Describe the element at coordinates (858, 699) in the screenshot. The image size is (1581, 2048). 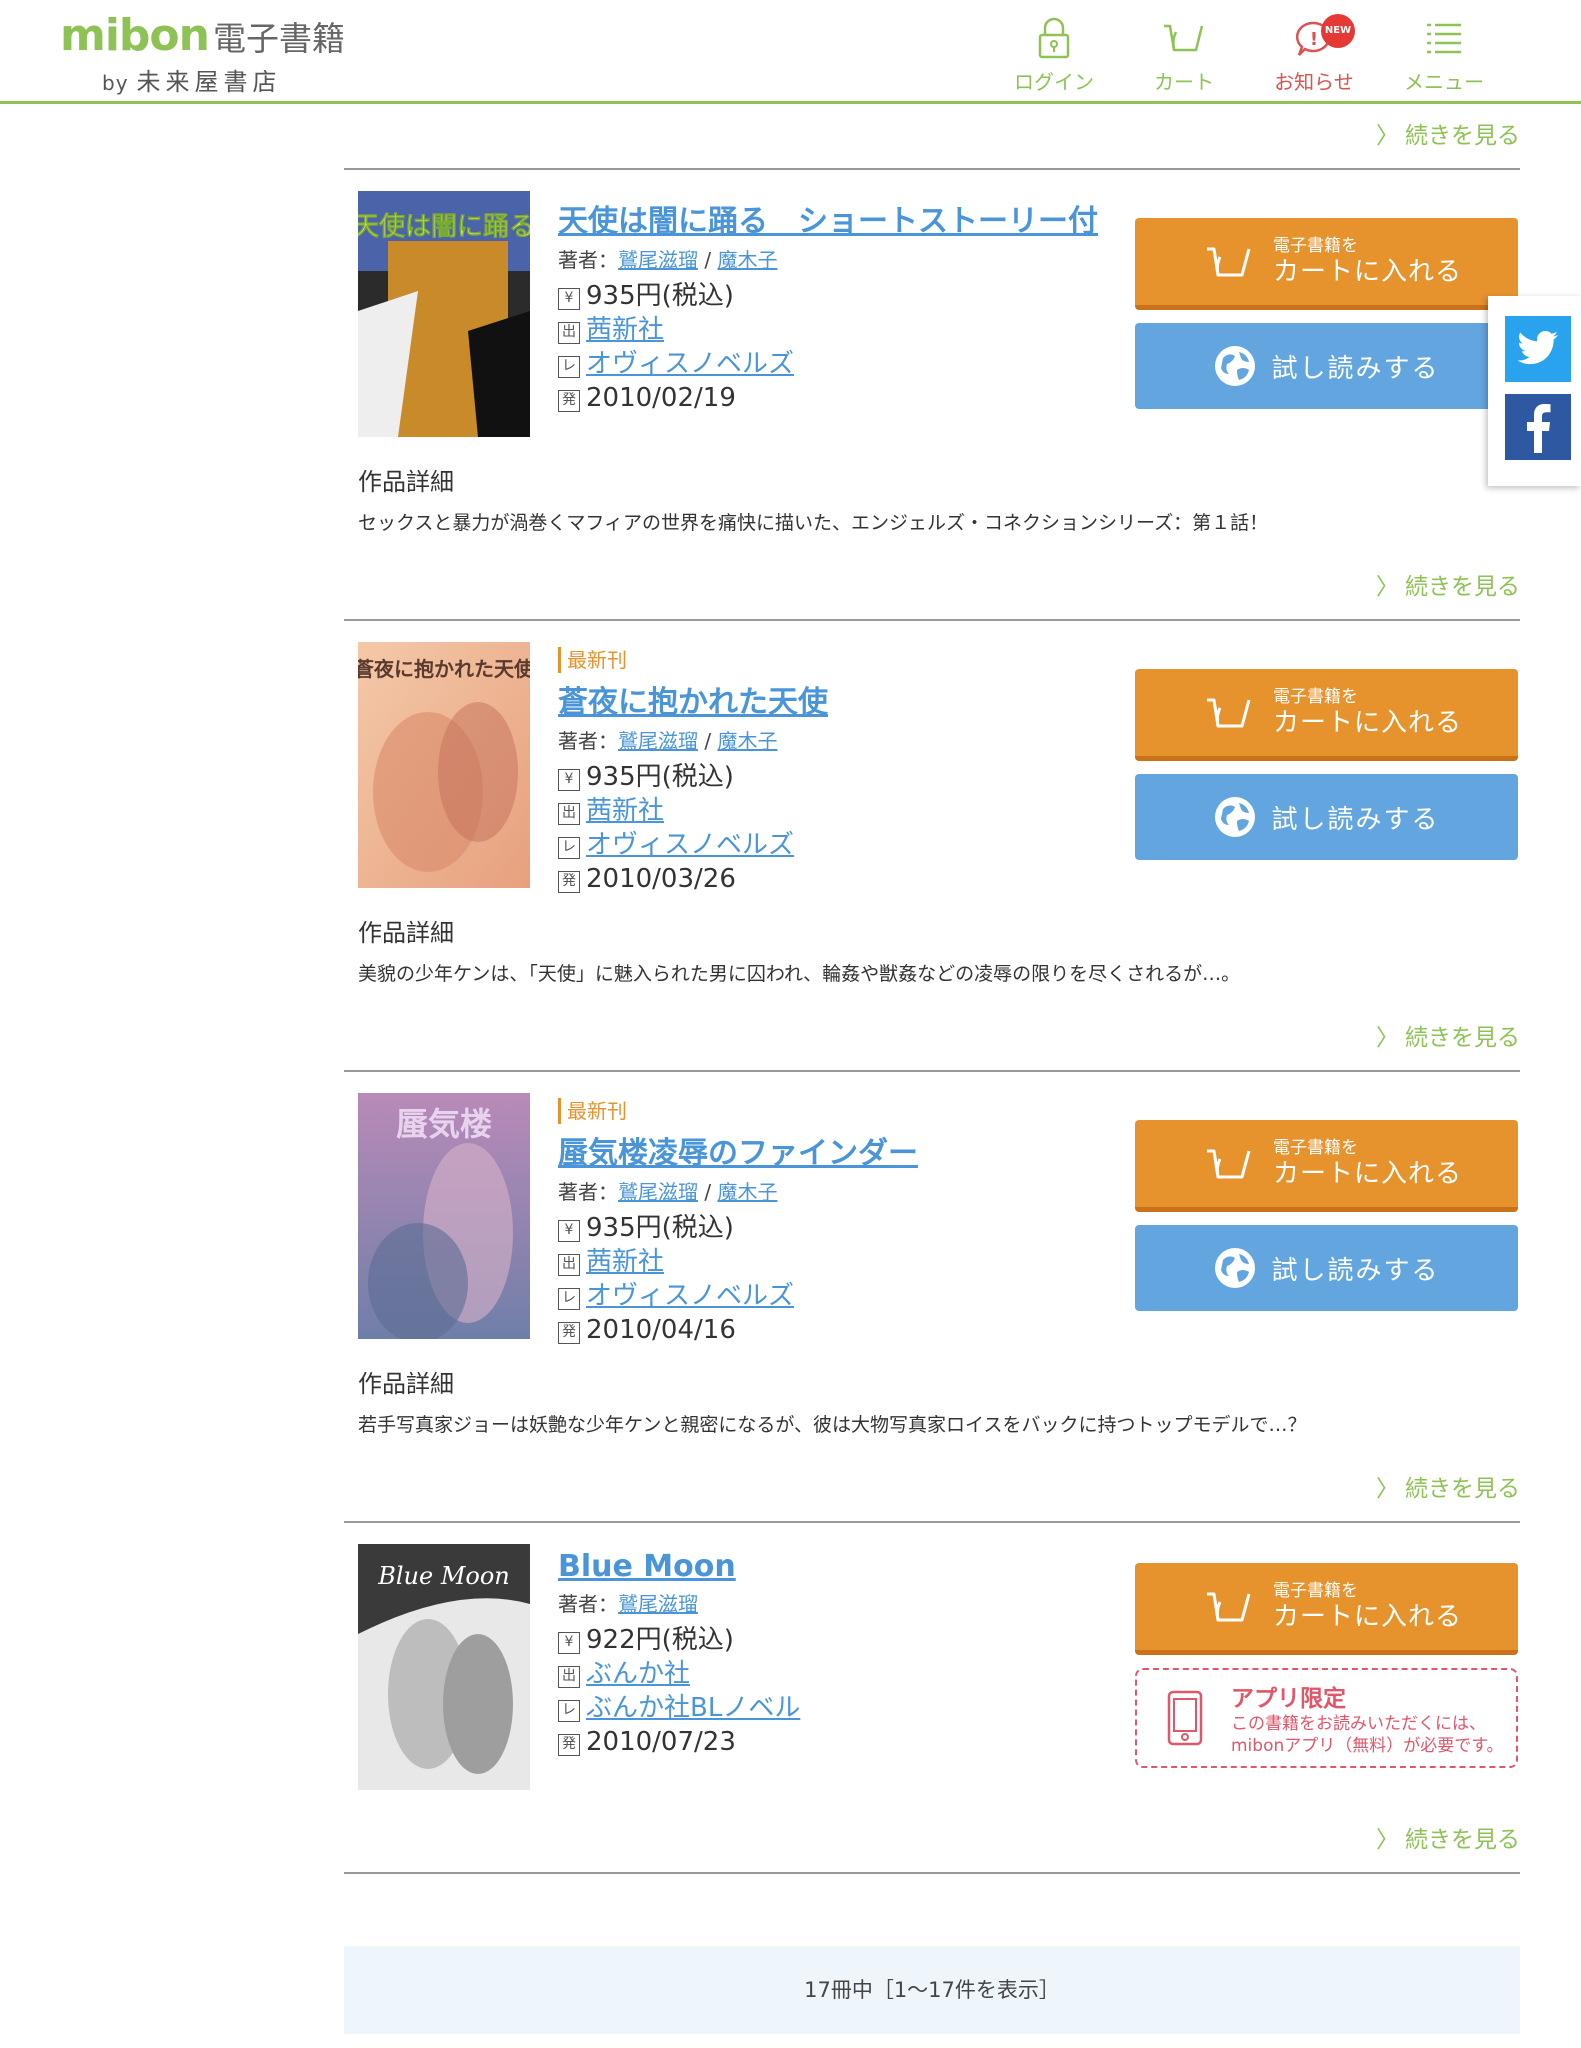
I see `book-title: 蒼夜に抱かれた天使` at that location.